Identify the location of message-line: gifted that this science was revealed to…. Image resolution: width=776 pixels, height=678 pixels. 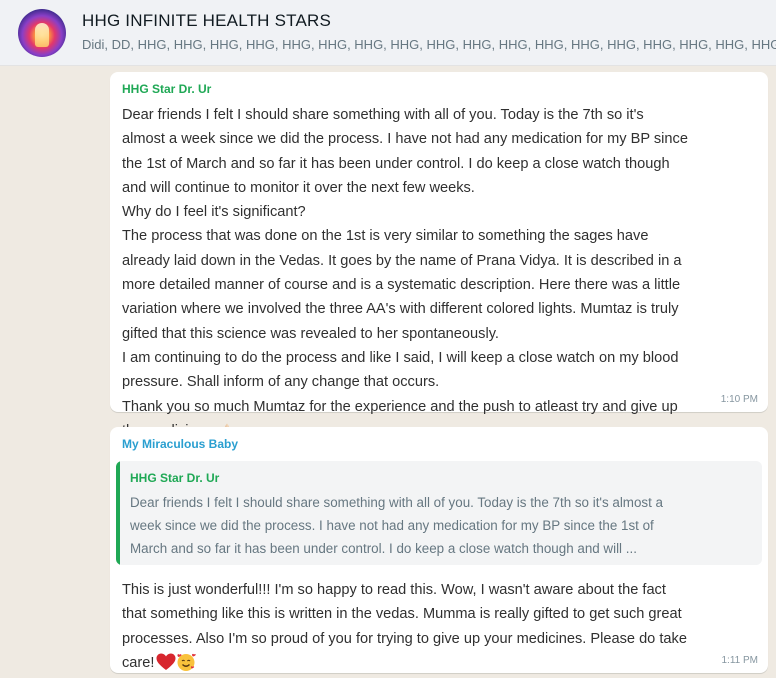
(310, 333).